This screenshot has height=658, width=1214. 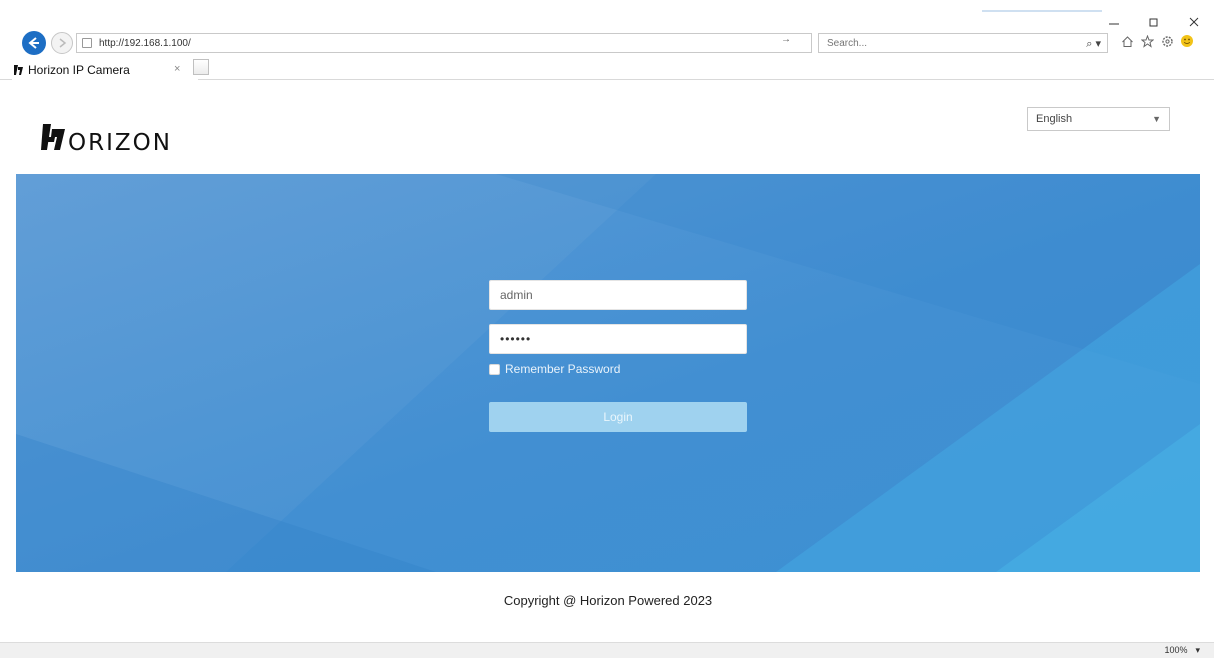 I want to click on horizon-logo: ORIZON, so click(x=105, y=138).